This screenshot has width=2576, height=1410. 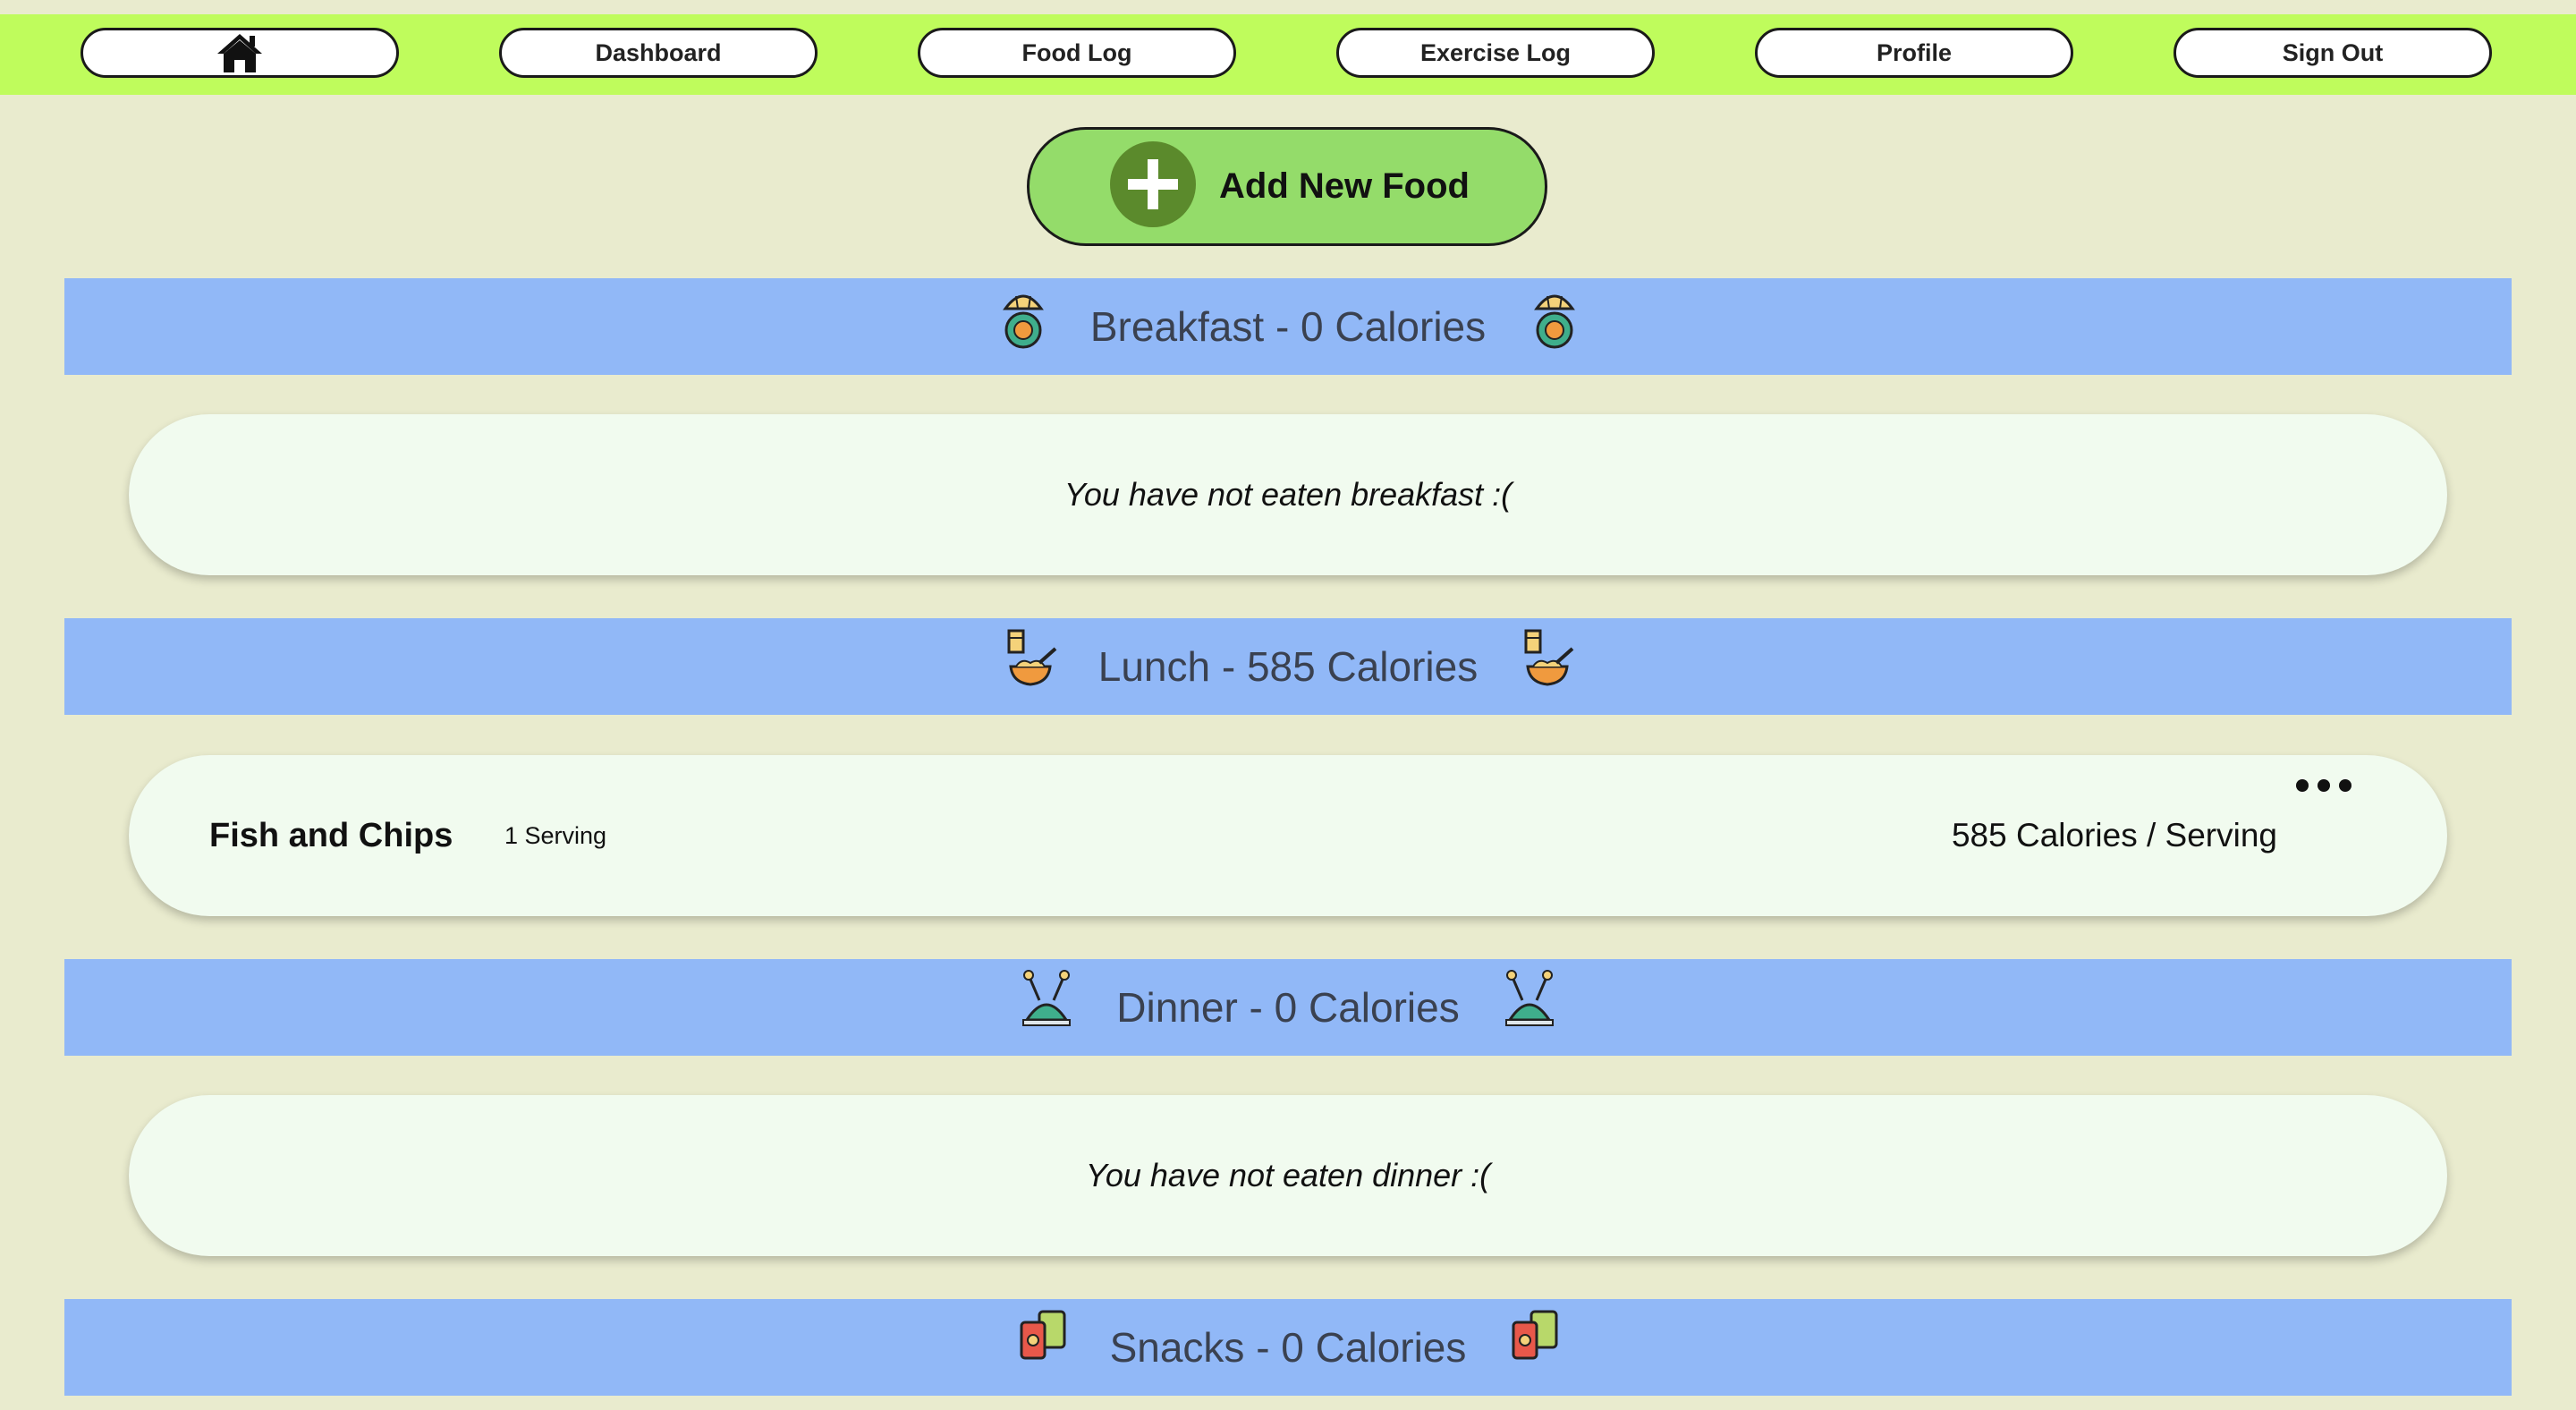 I want to click on nav-food-log-button: Food Log, so click(x=1077, y=53).